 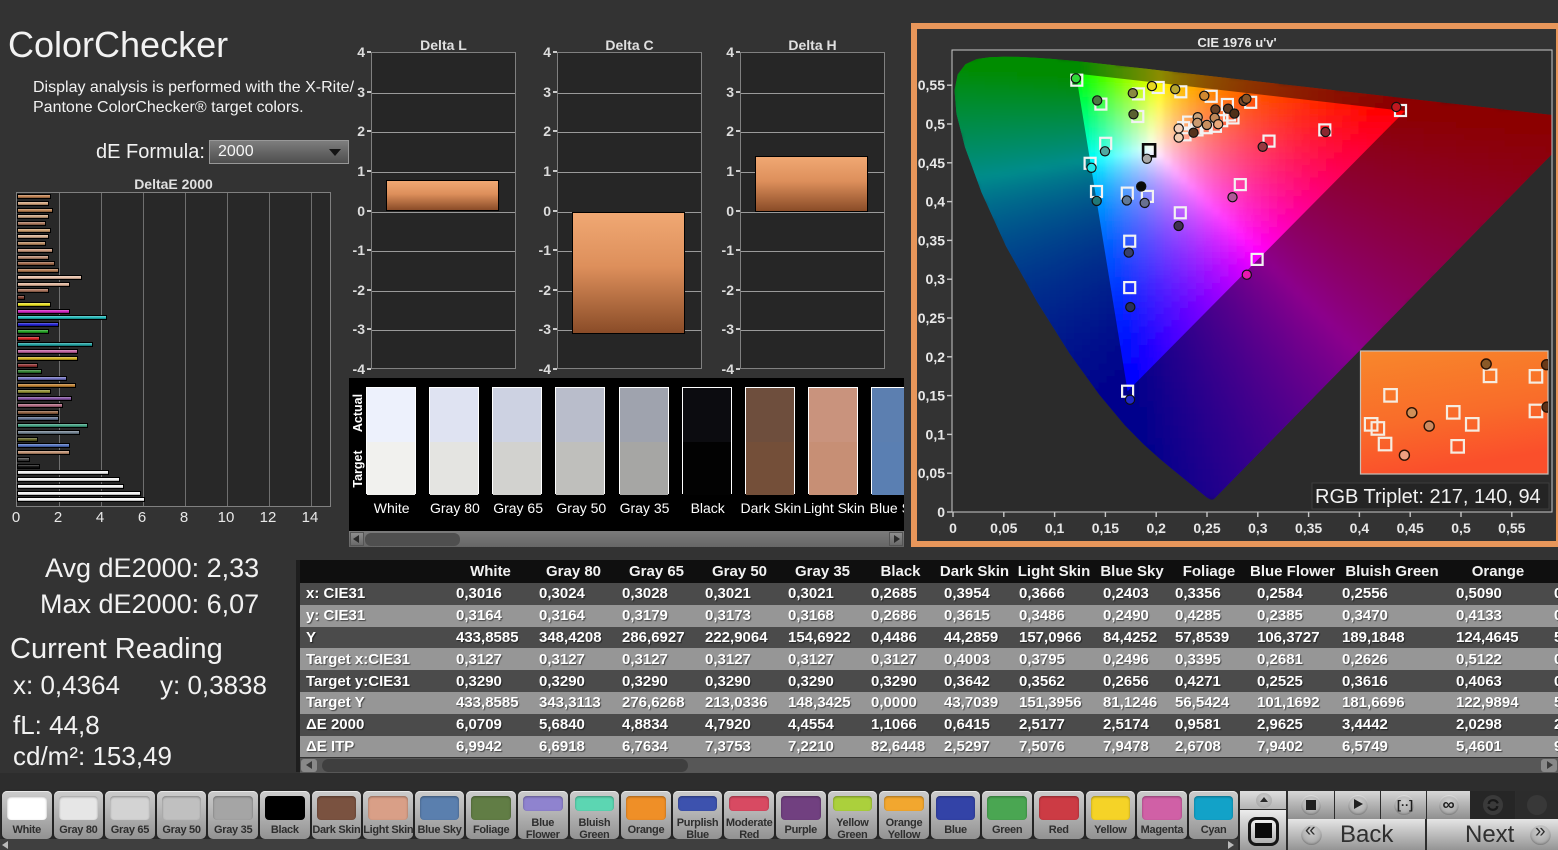 What do you see at coordinates (1428, 497) in the screenshot?
I see `svg-text: RGB Triplet: 217, 140, 94` at bounding box center [1428, 497].